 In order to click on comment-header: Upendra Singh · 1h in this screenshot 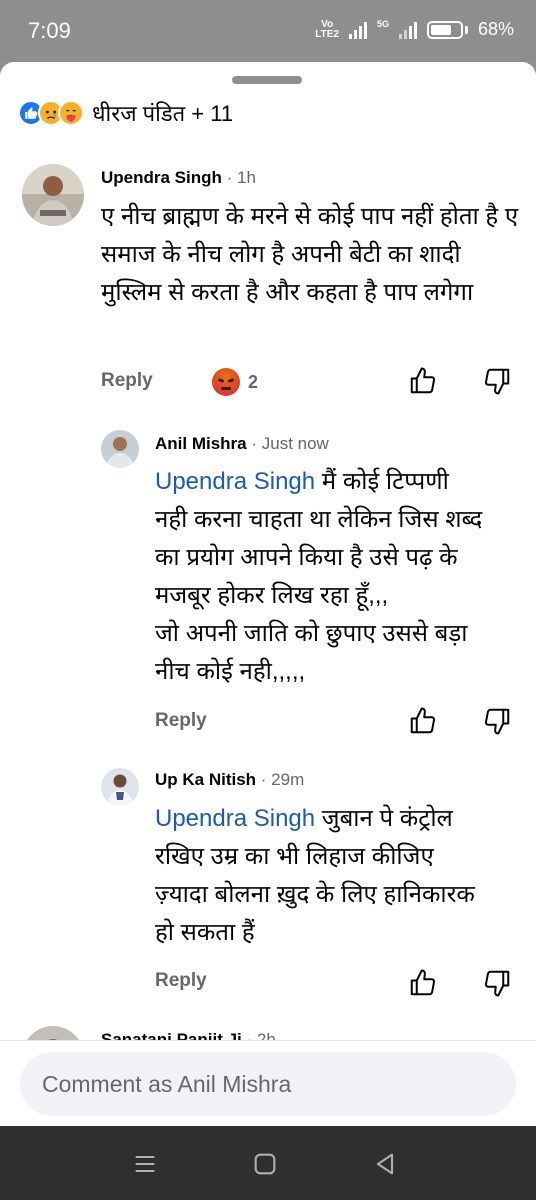, I will do `click(178, 178)`.